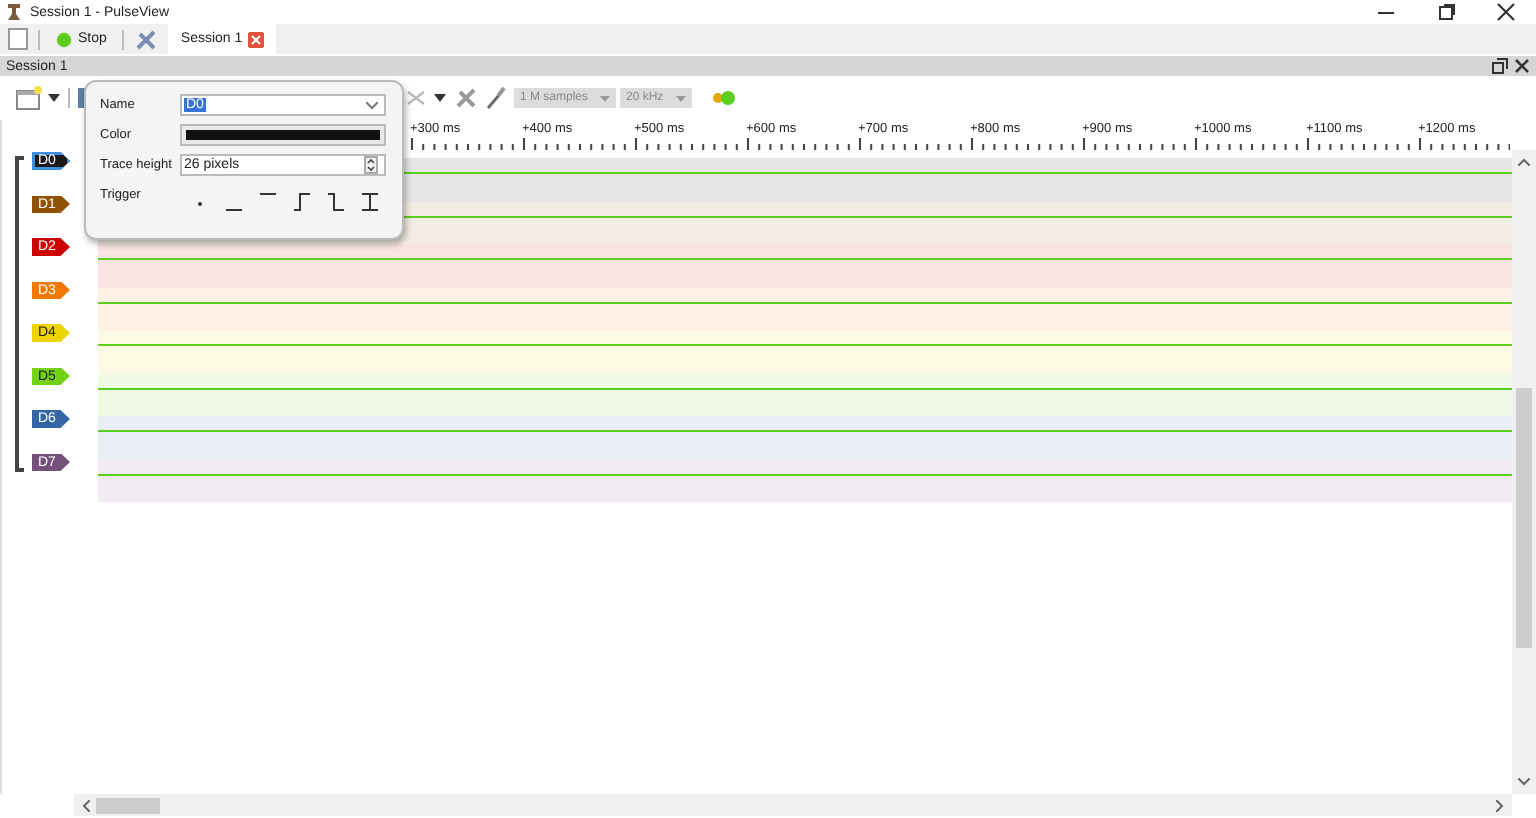  I want to click on new-document-icon, so click(18, 39).